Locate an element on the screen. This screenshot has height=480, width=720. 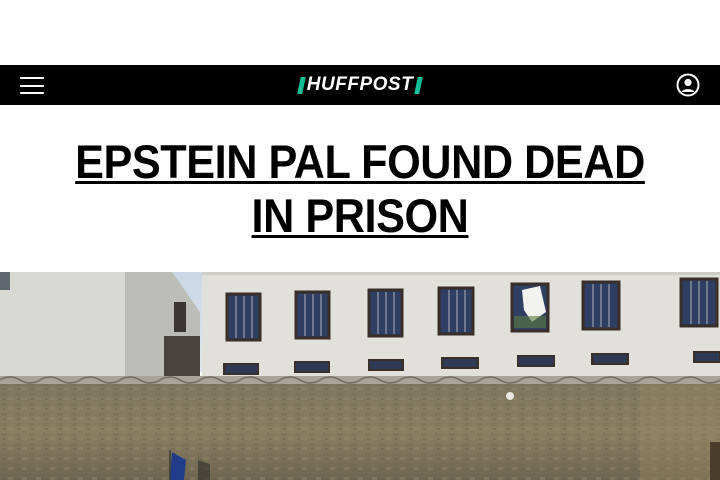
site-header: HUFFPOST is located at coordinates (360, 85).